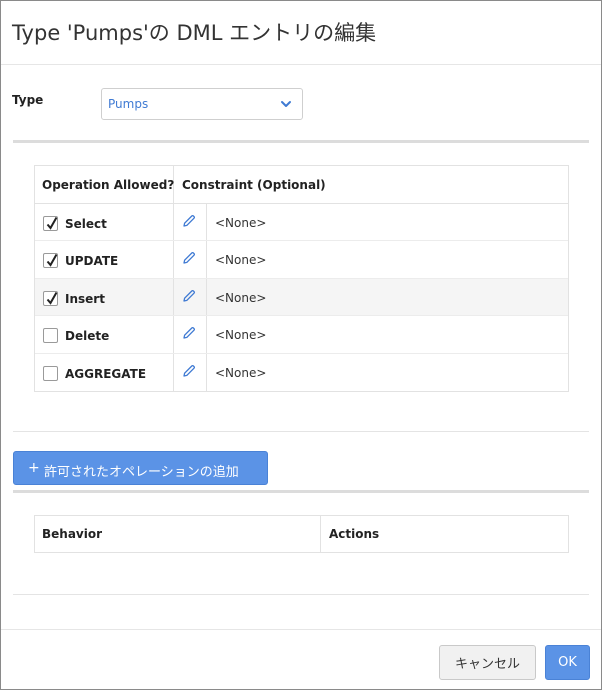  I want to click on table-row: AGGREGATE <None>, so click(301, 372).